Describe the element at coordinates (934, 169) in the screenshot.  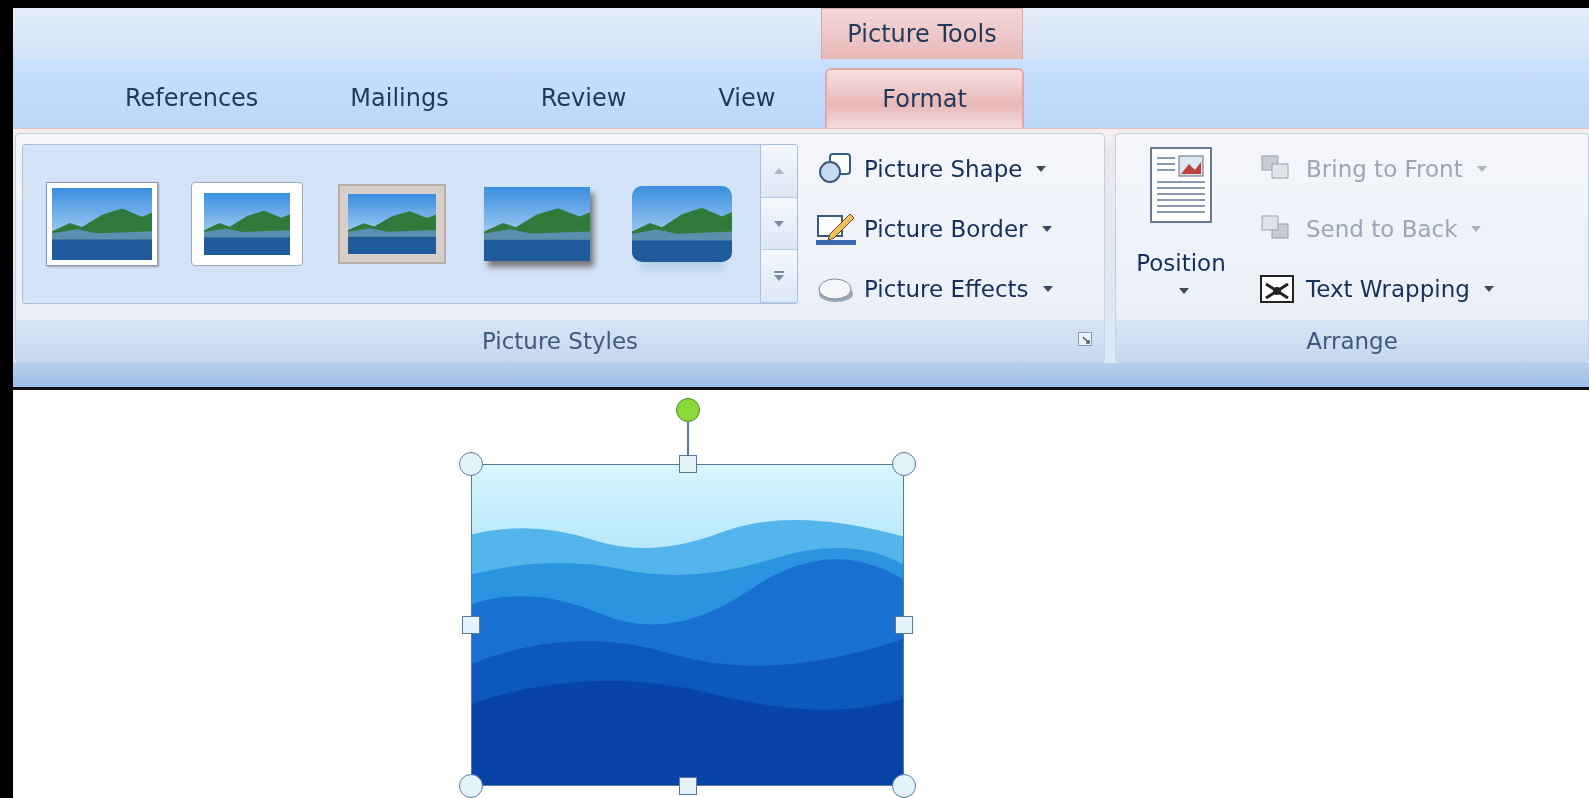
I see `command-button: Picture Shape` at that location.